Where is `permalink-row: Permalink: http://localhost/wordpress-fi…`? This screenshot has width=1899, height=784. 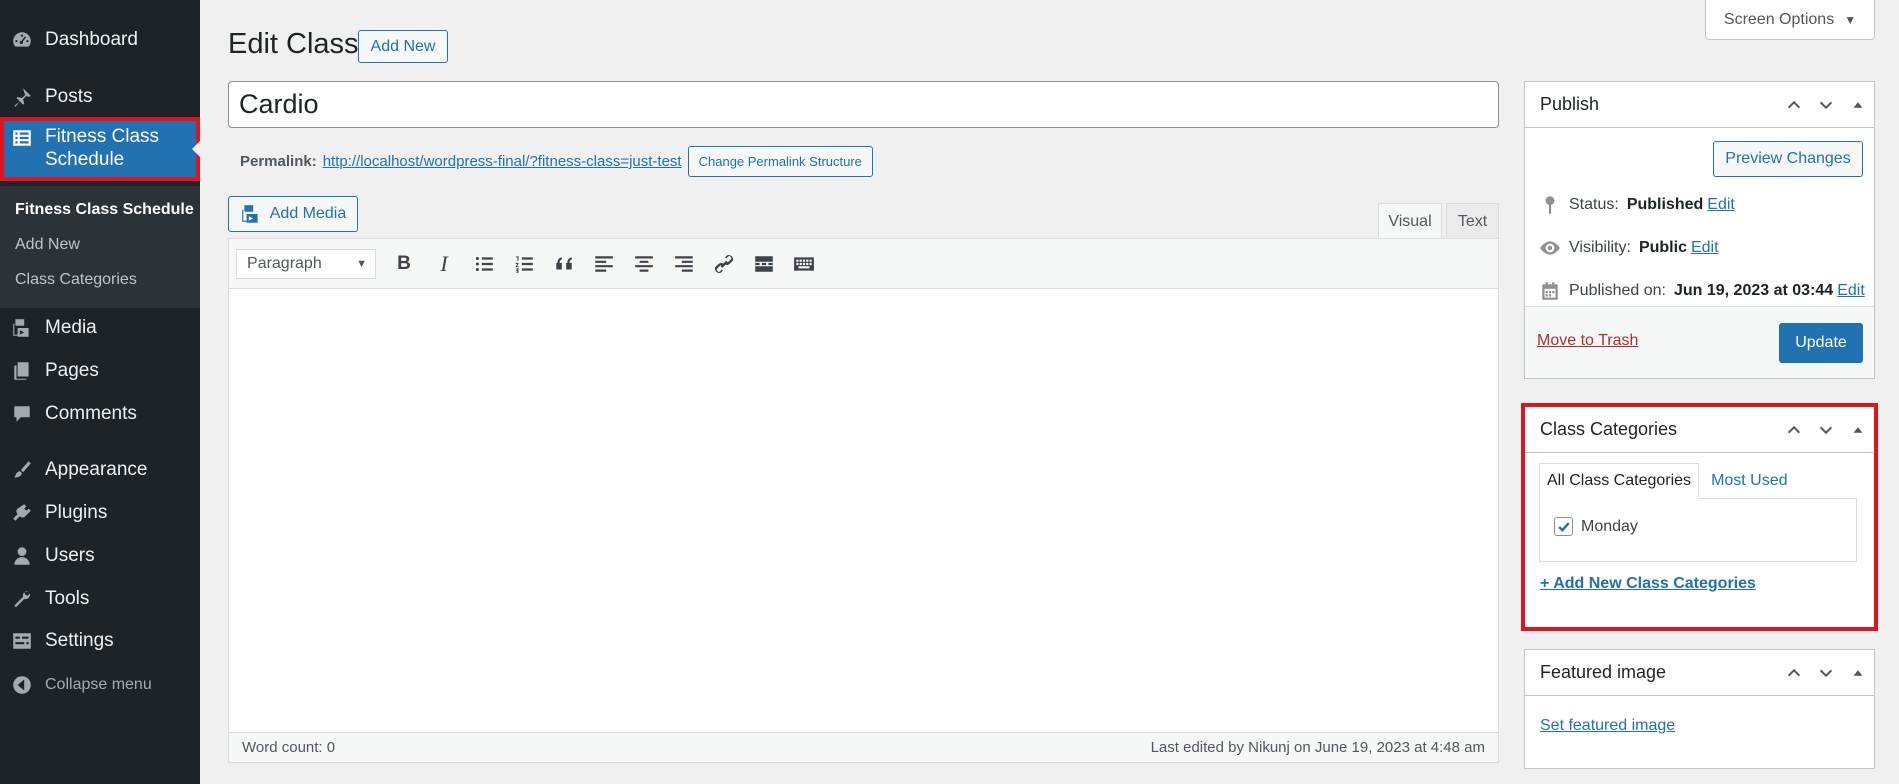
permalink-row: Permalink: http://localhost/wordpress-fi… is located at coordinates (556, 161).